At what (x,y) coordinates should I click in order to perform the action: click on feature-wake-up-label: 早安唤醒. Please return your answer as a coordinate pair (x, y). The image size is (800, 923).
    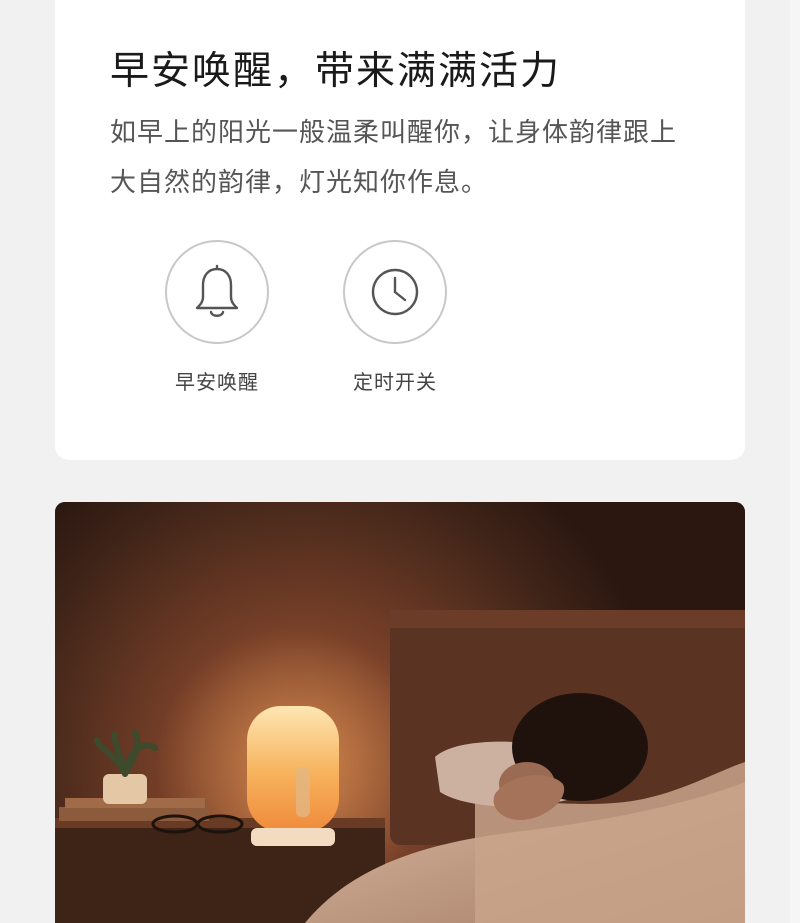
    Looking at the image, I should click on (217, 382).